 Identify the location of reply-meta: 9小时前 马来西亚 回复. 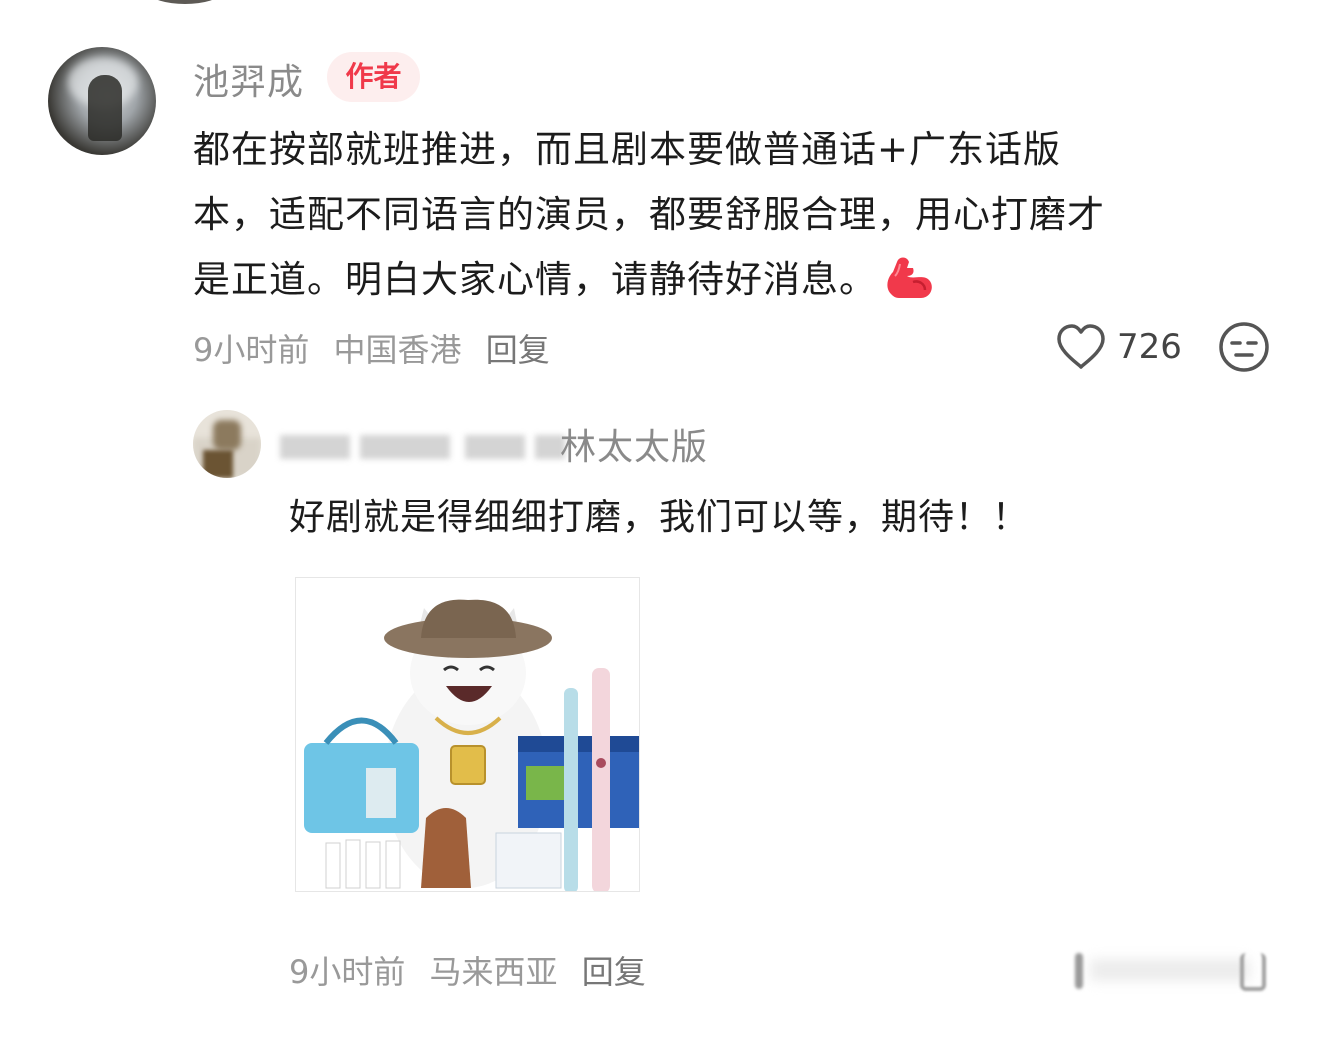
(474, 970).